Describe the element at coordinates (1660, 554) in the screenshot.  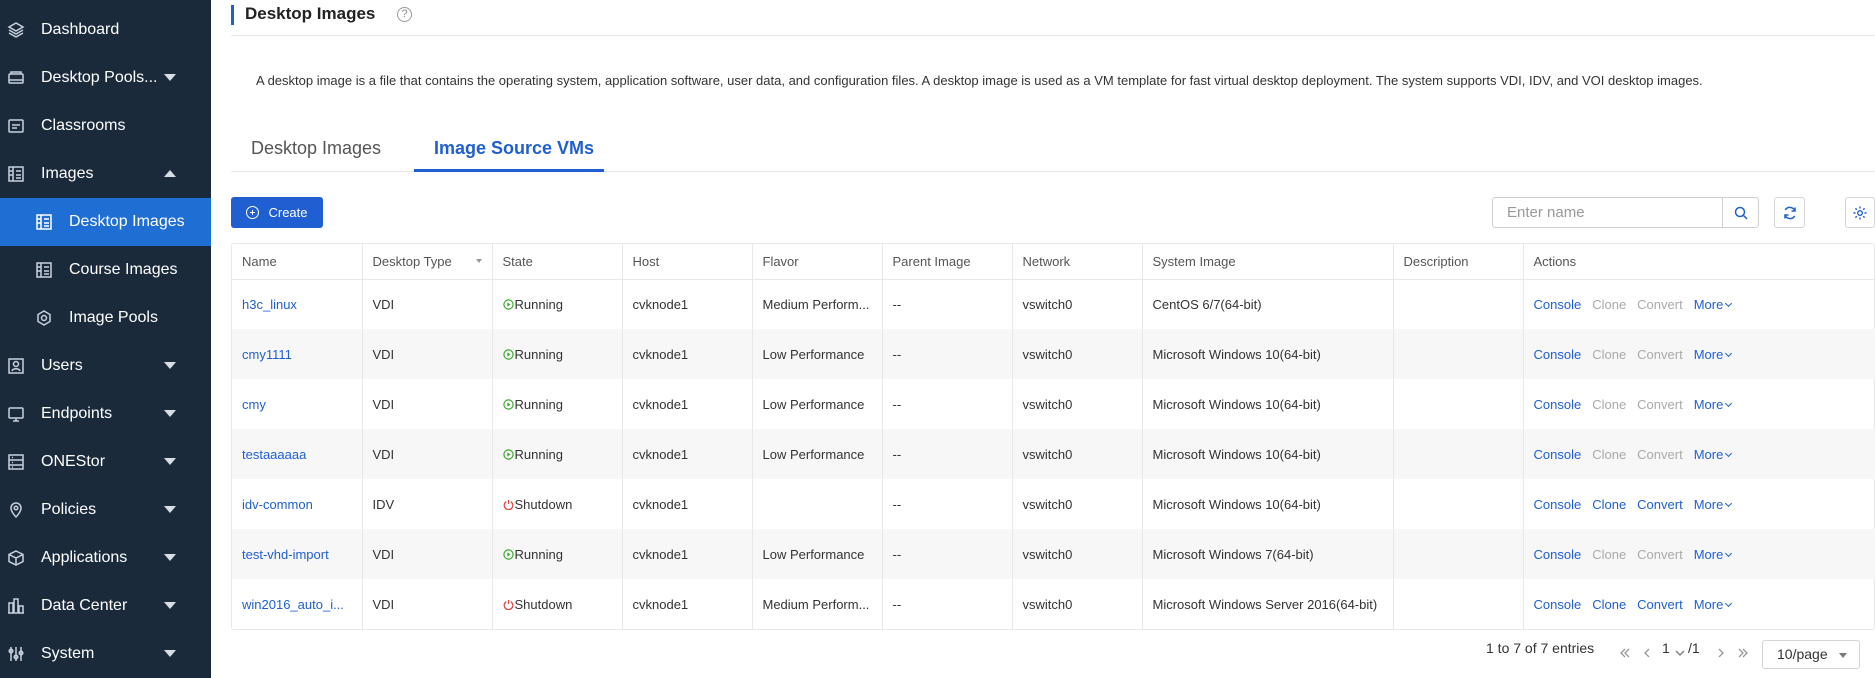
I see `action-label: Convert` at that location.